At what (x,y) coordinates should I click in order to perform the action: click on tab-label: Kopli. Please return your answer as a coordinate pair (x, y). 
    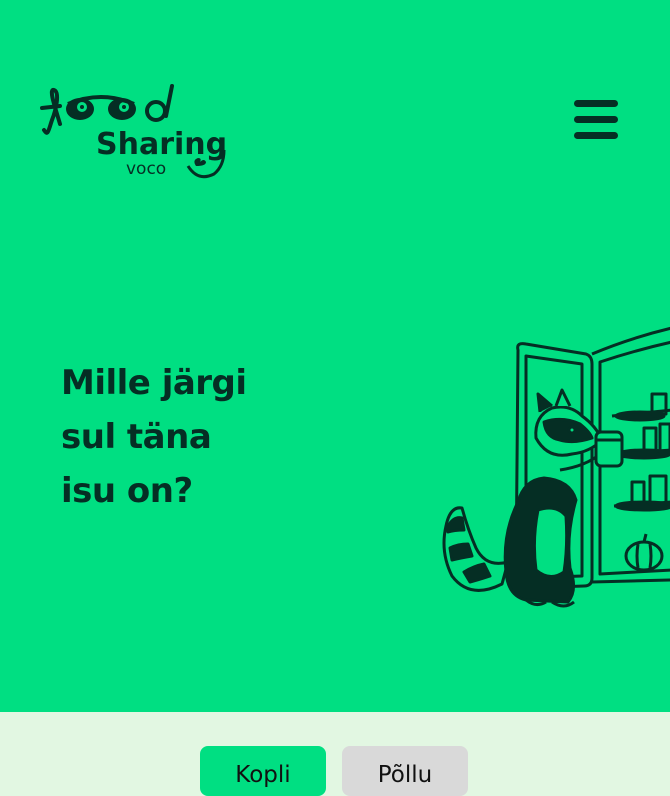
    Looking at the image, I should click on (263, 775).